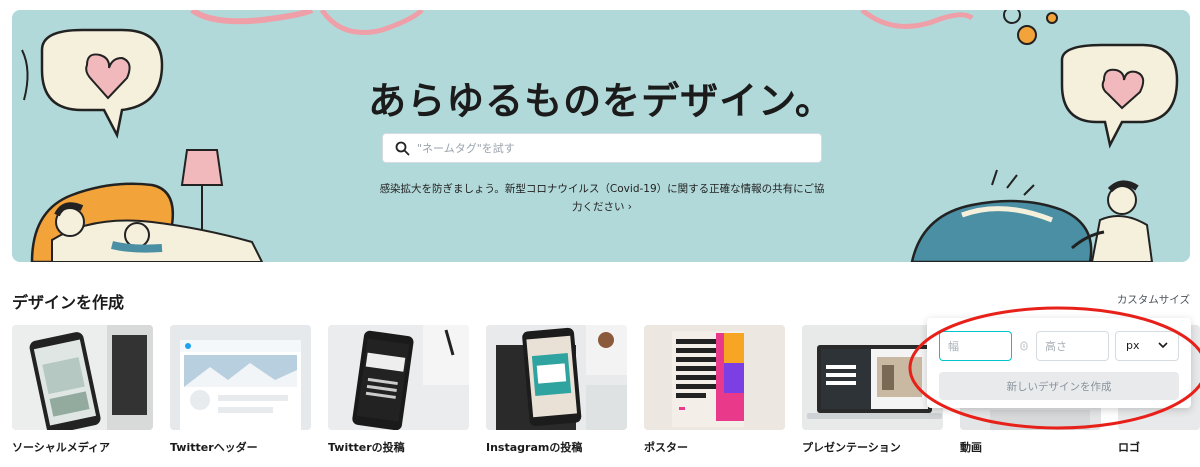 Image resolution: width=1200 pixels, height=467 pixels. Describe the element at coordinates (1163, 345) in the screenshot. I see `chevron-down-icon` at that location.